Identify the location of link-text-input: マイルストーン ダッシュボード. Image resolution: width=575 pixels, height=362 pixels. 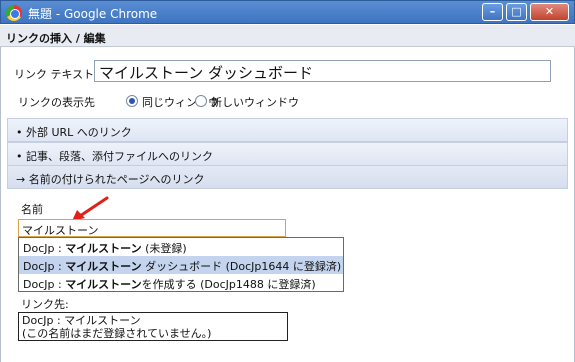
(322, 71).